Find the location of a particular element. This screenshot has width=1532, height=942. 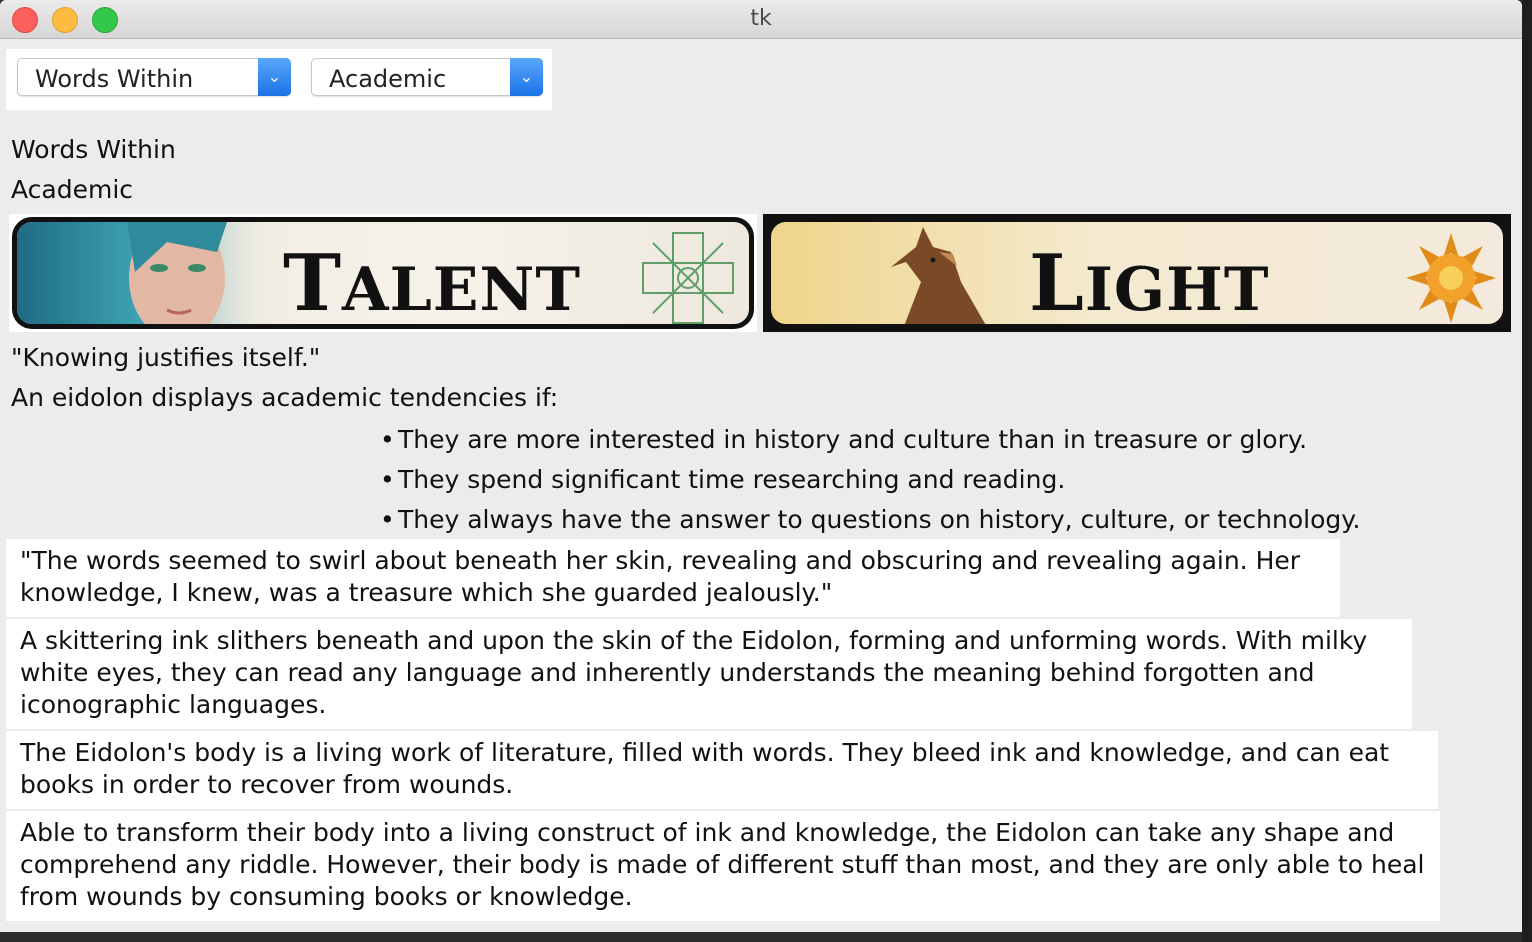

sun-icon is located at coordinates (1451, 278).